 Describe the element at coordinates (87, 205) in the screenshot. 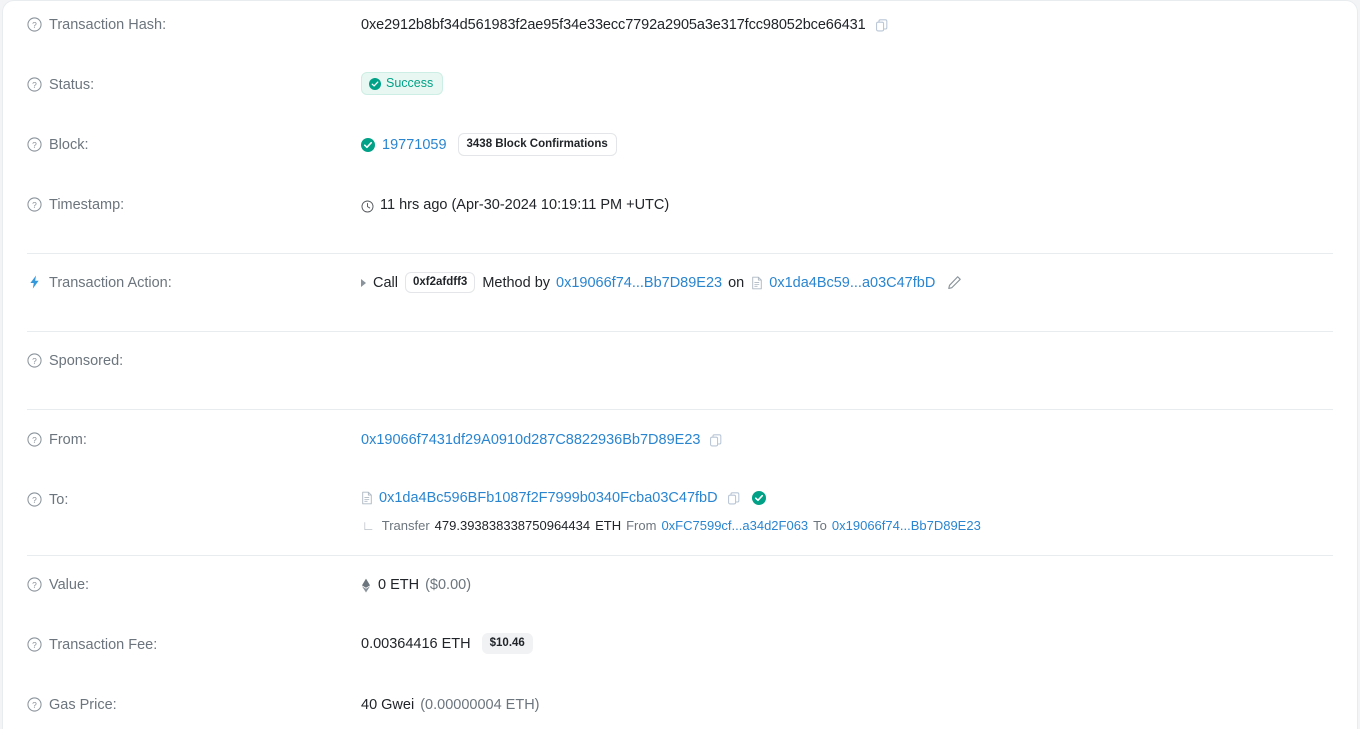

I see `label-text: Timestamp:` at that location.